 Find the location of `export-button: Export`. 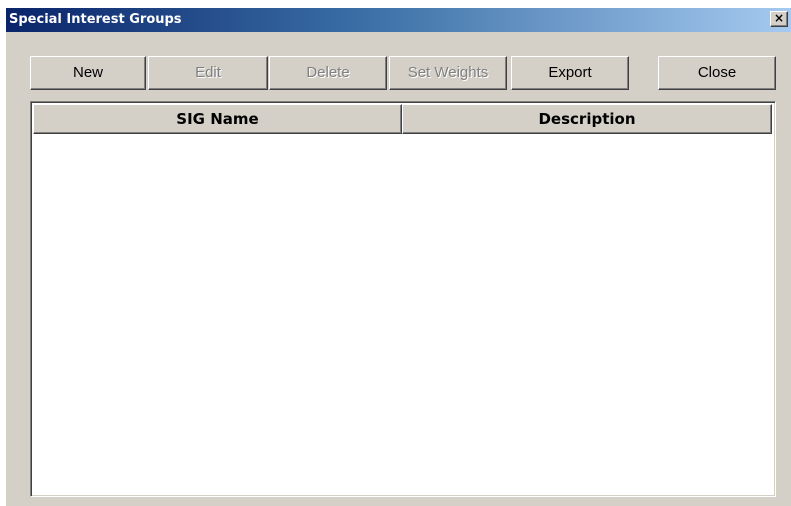

export-button: Export is located at coordinates (570, 73).